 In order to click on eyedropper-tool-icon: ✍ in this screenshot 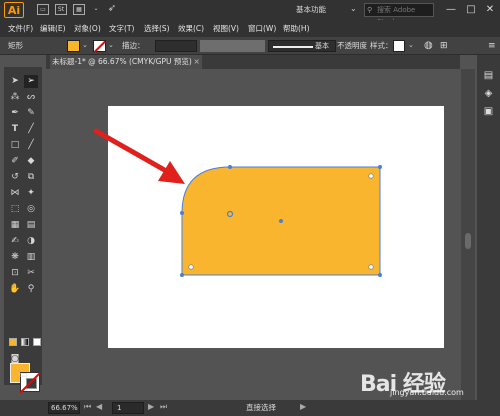, I will do `click(15, 241)`.